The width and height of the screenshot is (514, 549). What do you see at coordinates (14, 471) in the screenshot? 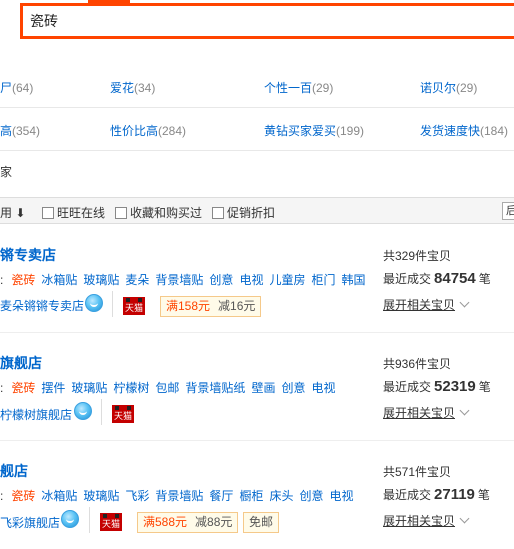
I see `shop-name-link: 舰店` at bounding box center [14, 471].